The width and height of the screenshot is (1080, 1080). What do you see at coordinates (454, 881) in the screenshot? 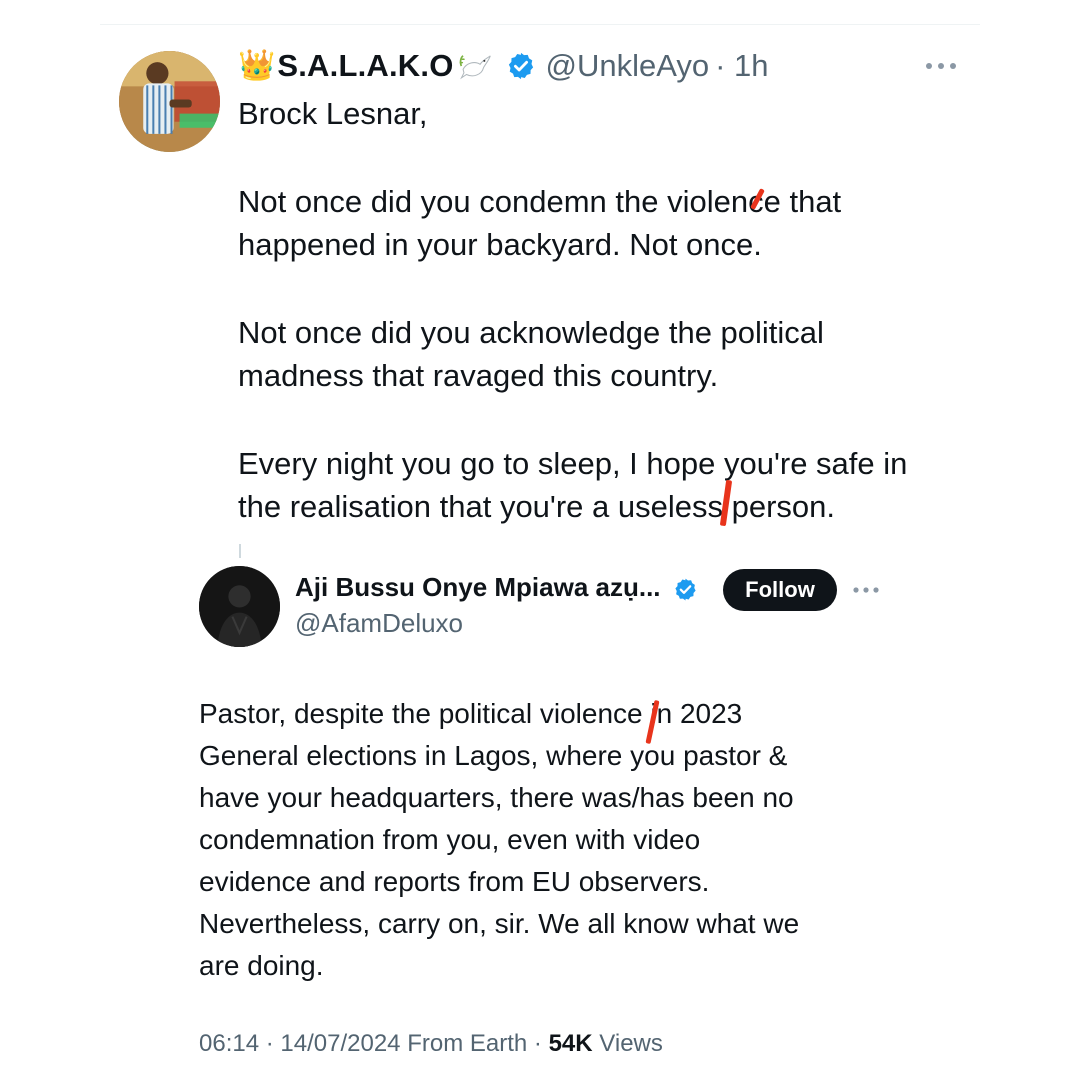
I see `tweet-line: evidence and reports from EU observers.` at bounding box center [454, 881].